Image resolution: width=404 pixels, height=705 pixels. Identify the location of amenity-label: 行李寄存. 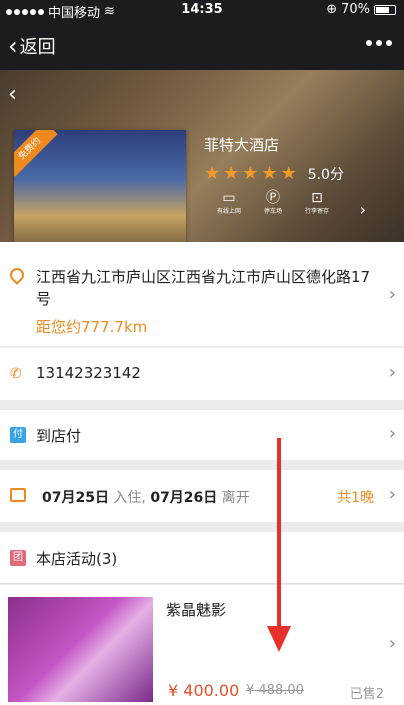
(316, 211).